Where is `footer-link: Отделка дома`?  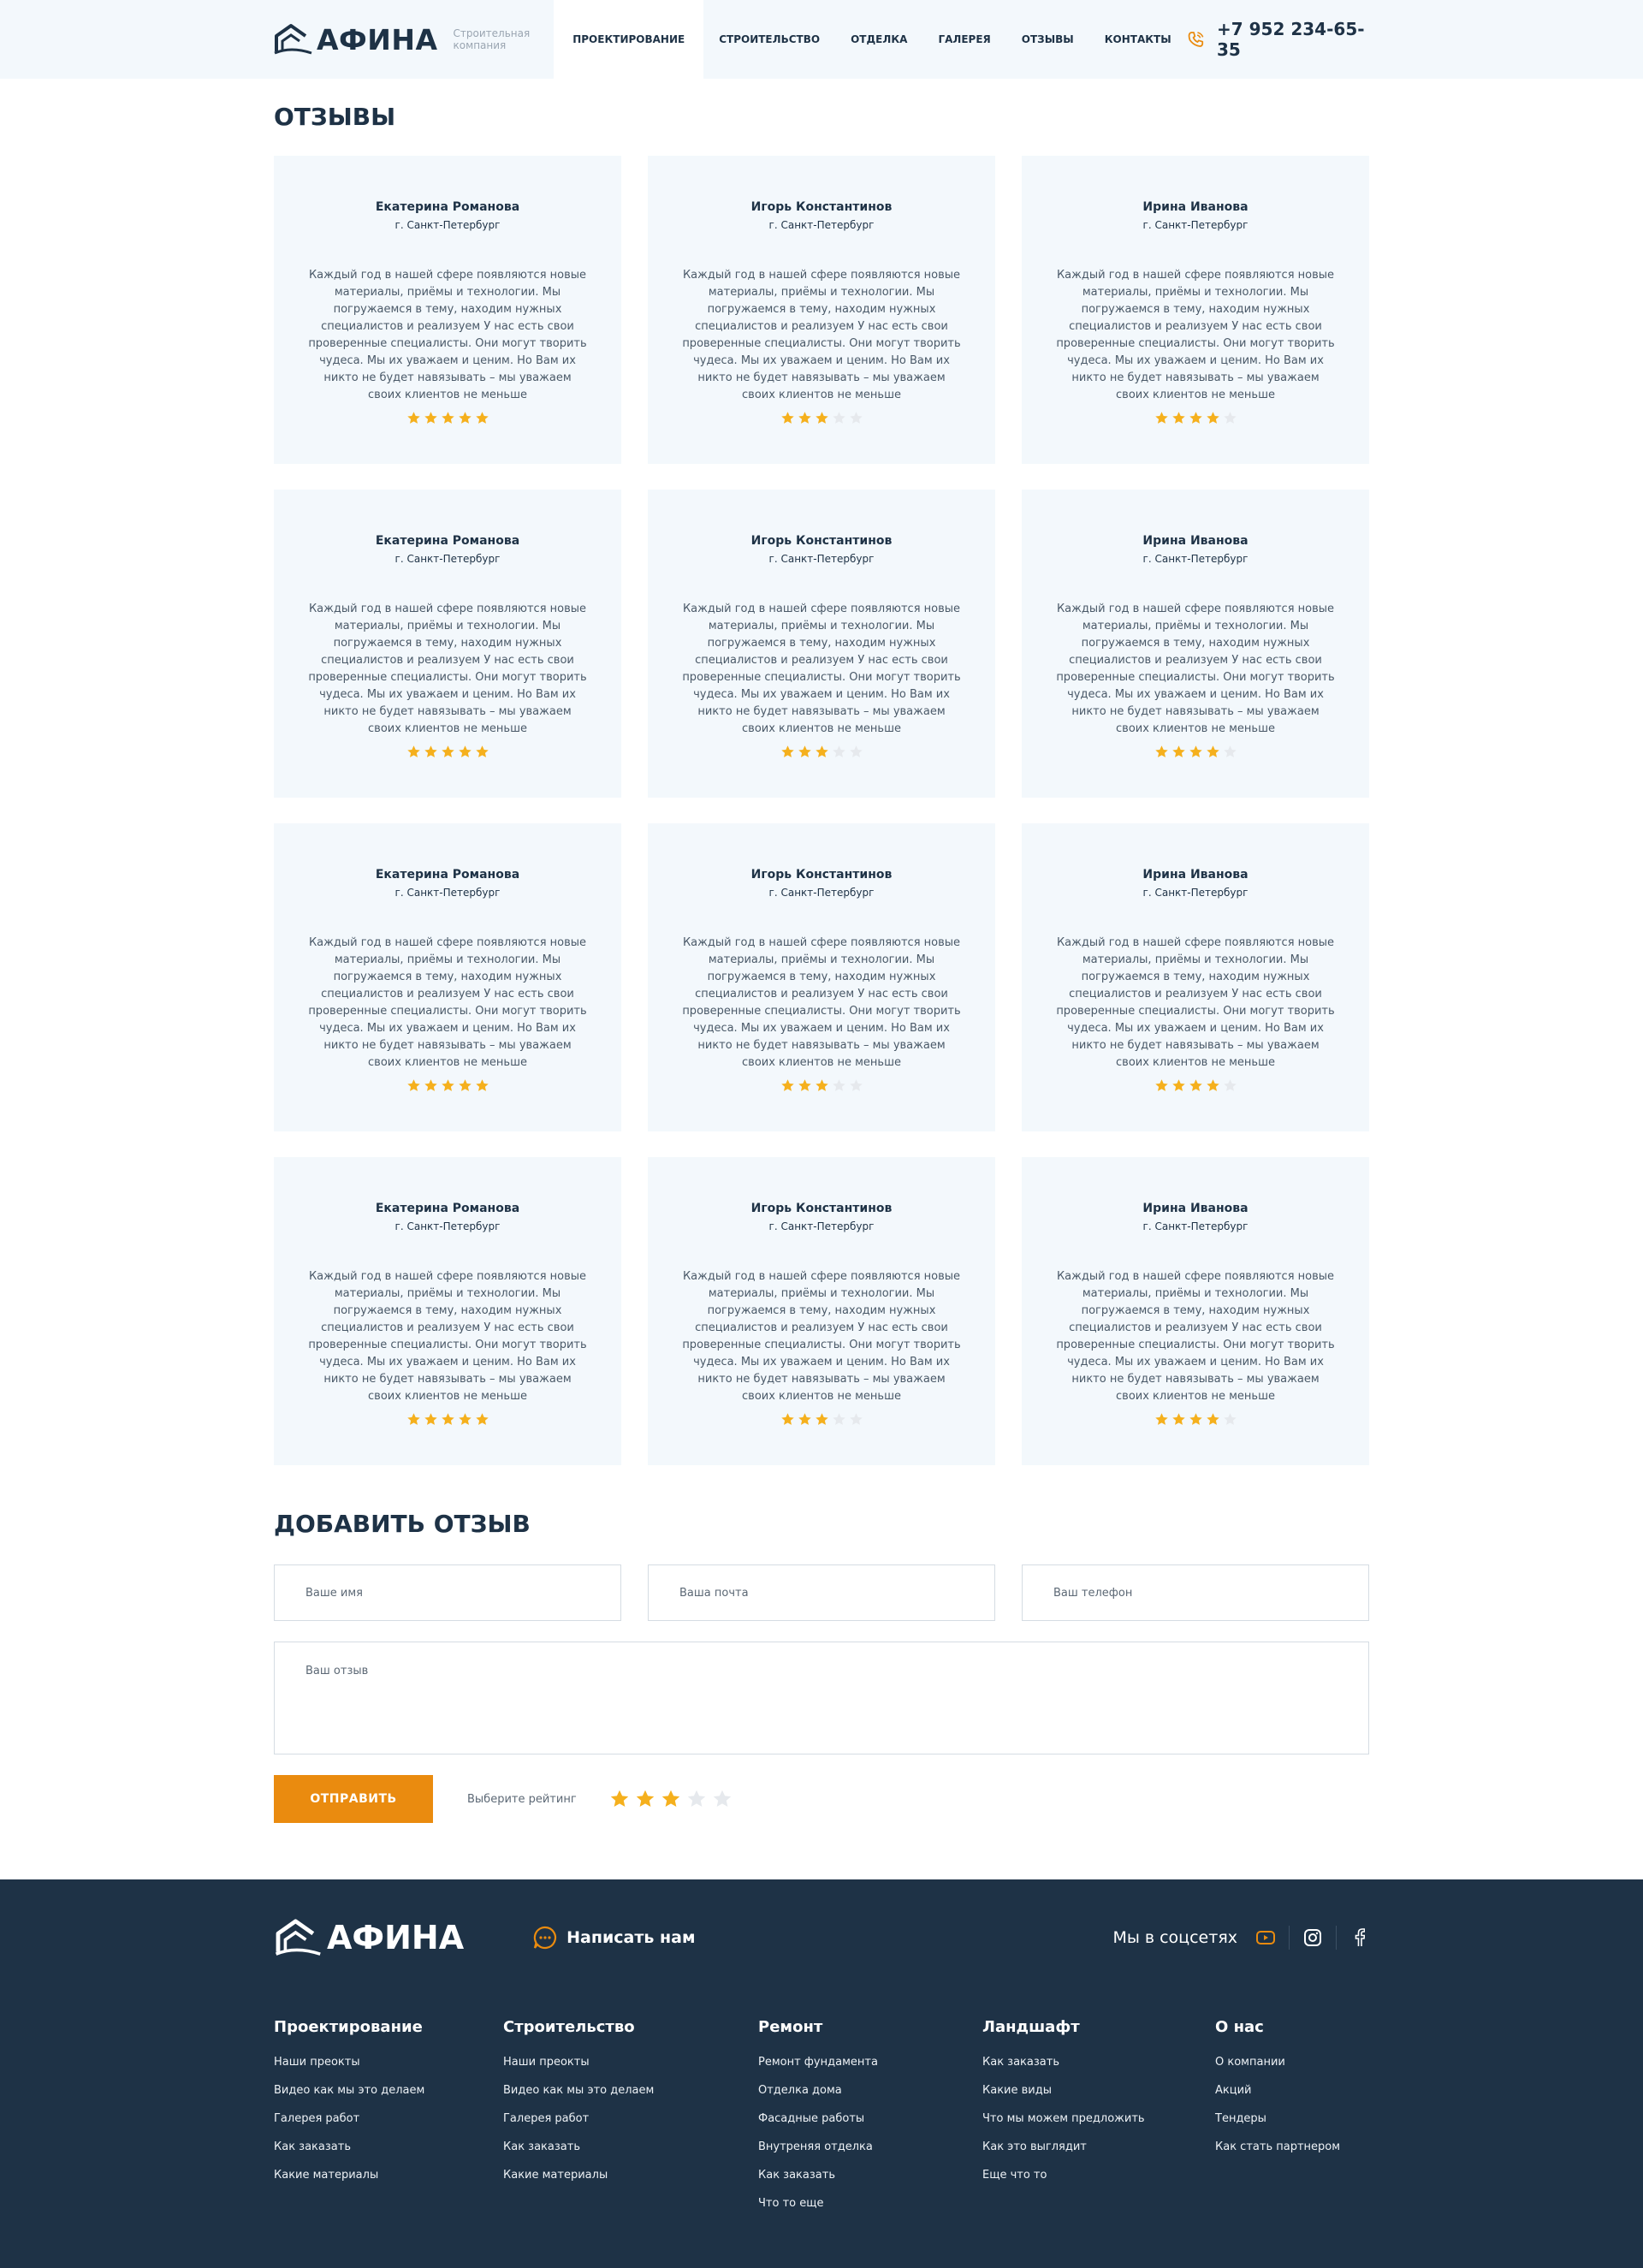
footer-link: Отделка дома is located at coordinates (870, 2091).